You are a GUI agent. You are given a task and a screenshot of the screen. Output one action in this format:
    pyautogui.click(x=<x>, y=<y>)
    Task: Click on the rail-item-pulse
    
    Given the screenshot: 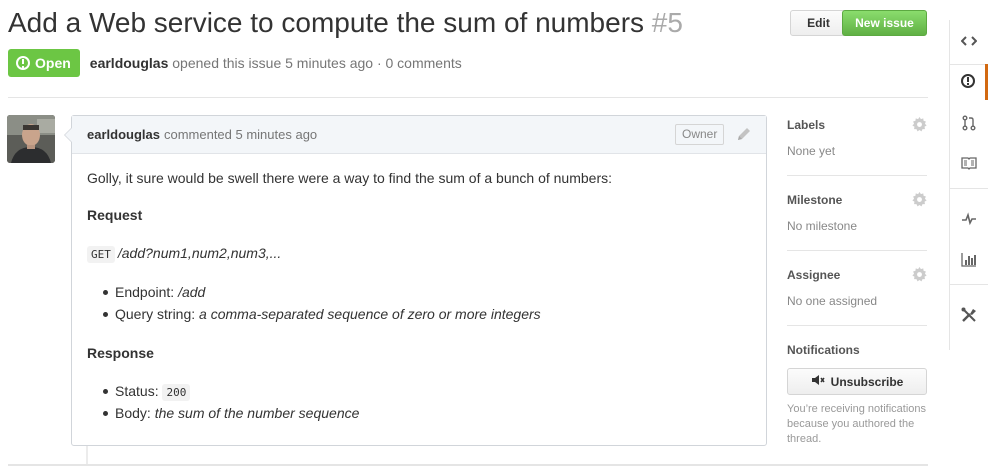 What is the action you would take?
    pyautogui.click(x=969, y=220)
    